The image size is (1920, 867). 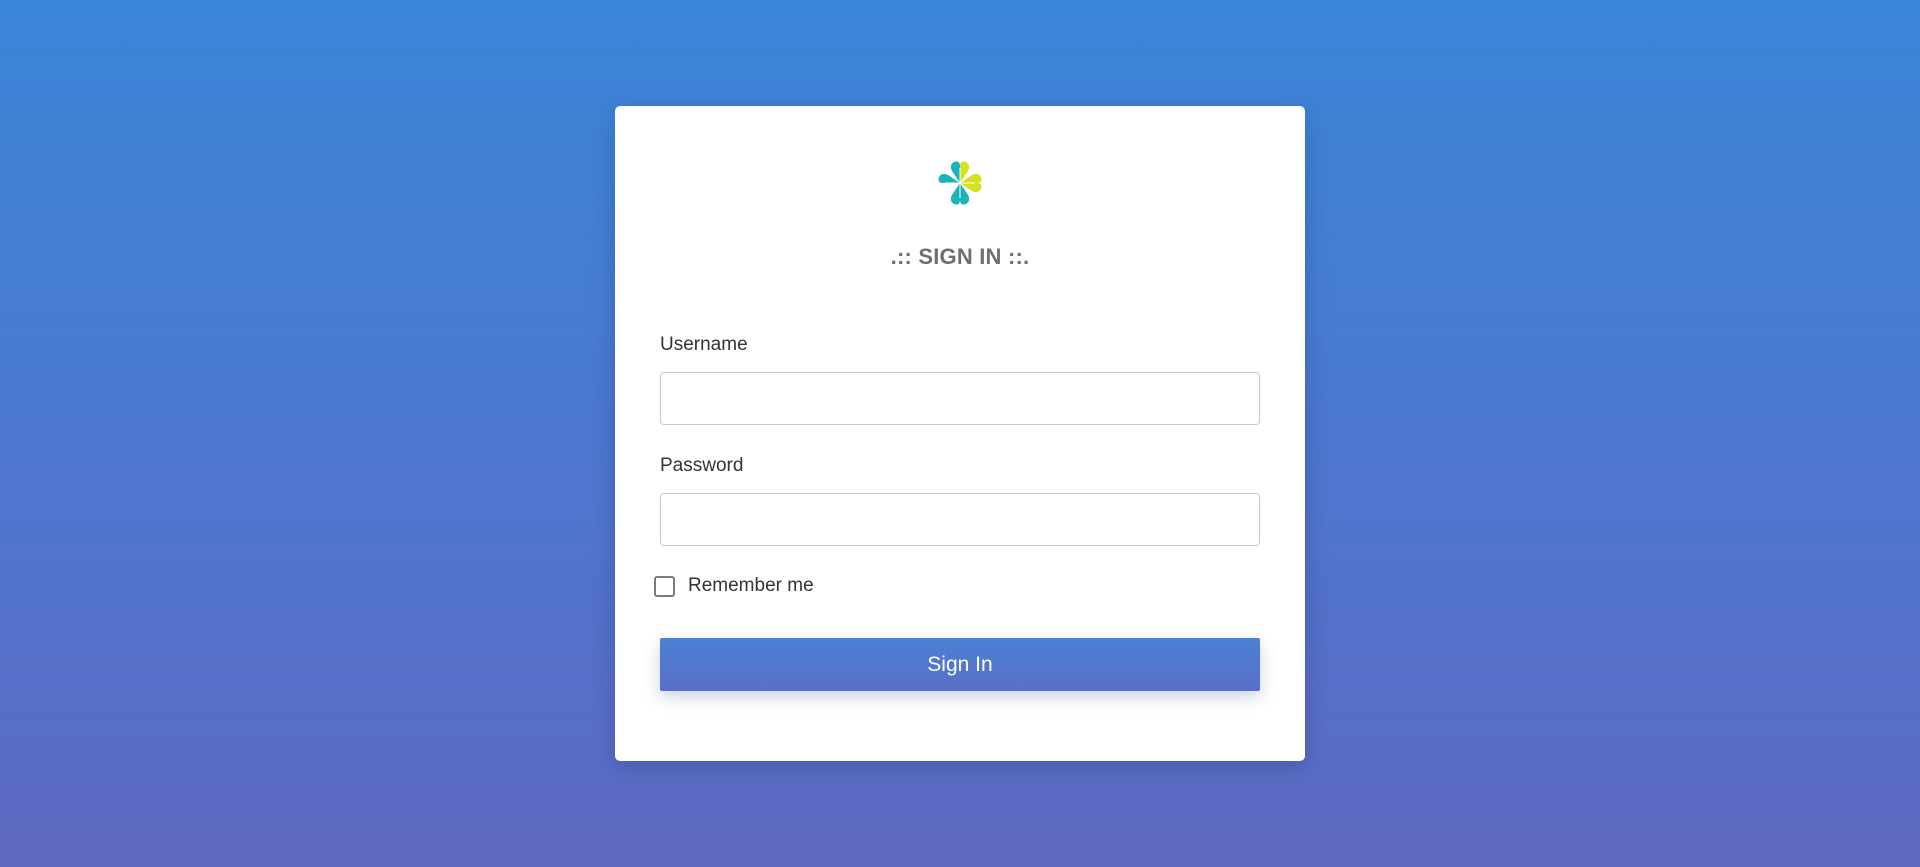 I want to click on password-label: Password, so click(x=702, y=465).